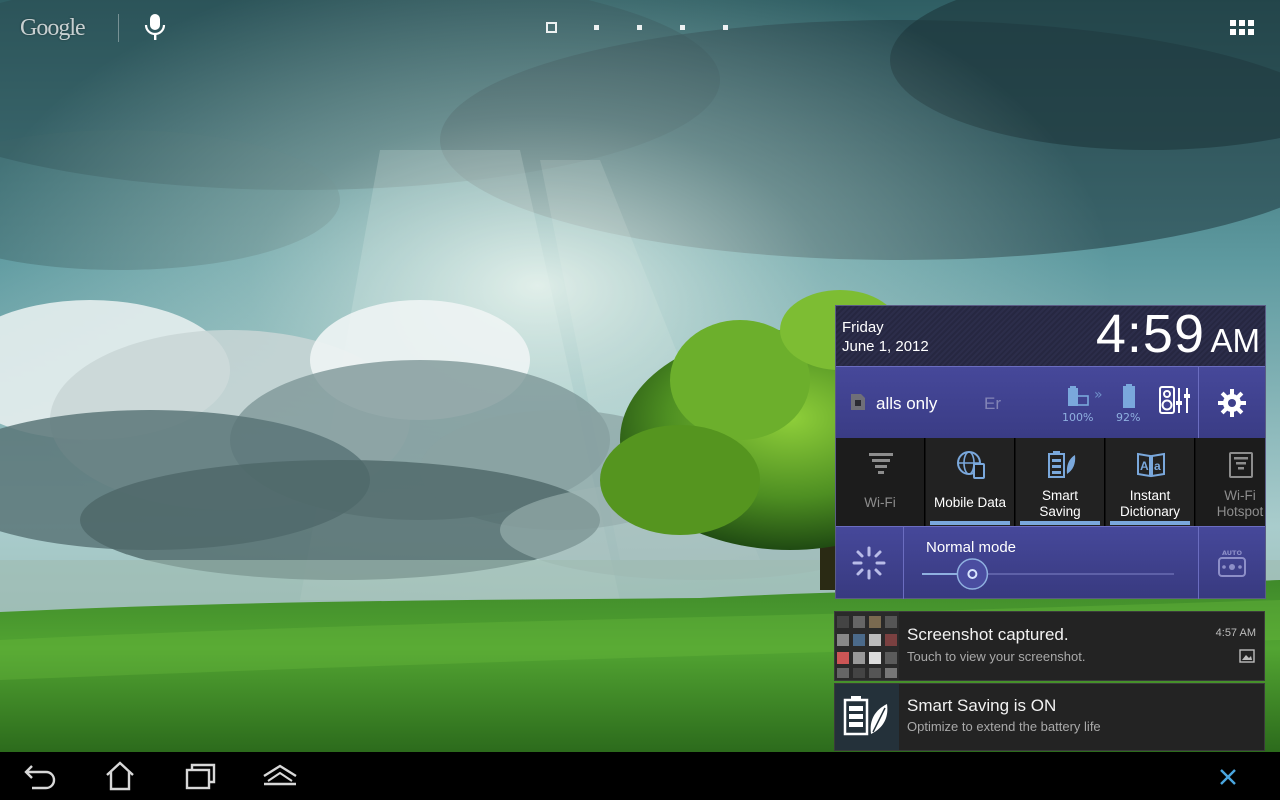 The image size is (1280, 800). Describe the element at coordinates (1150, 495) in the screenshot. I see `dictionary-label-line1: Instant` at that location.